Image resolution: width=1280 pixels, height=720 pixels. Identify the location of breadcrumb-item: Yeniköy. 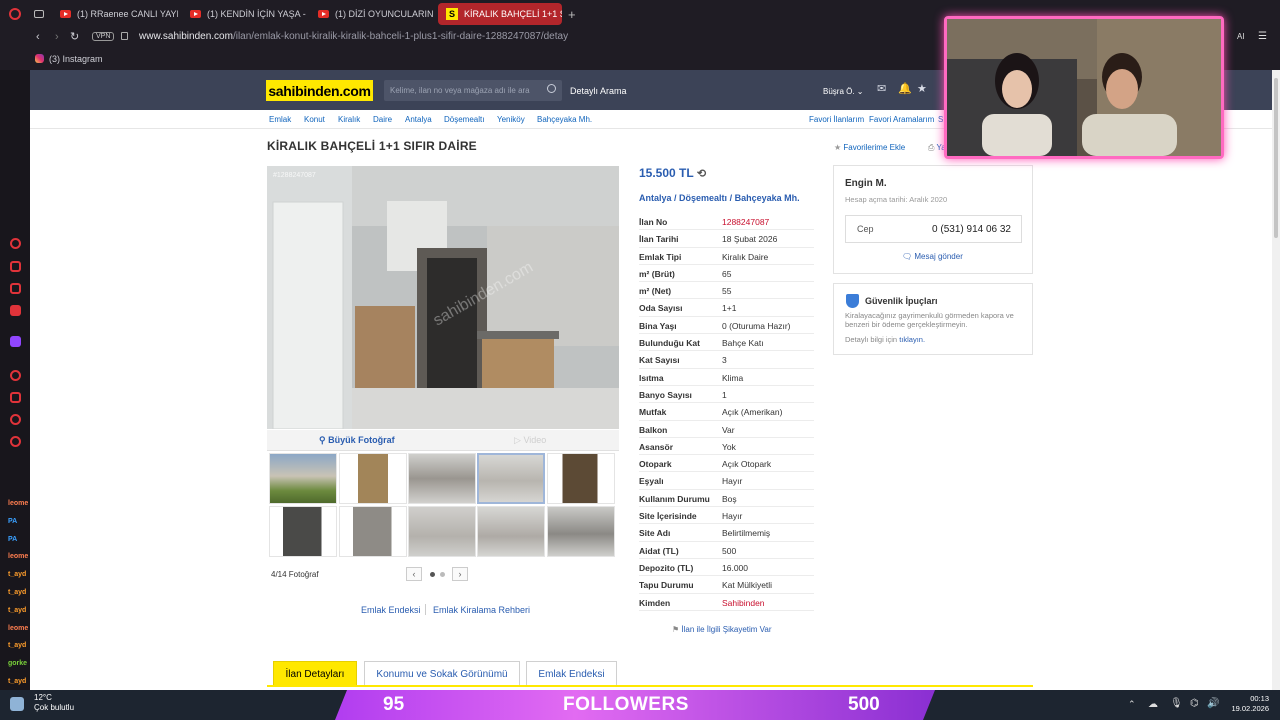
(511, 119).